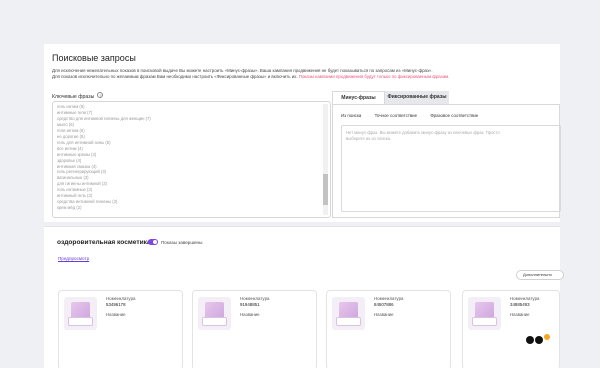 This screenshot has width=600, height=368. I want to click on scrollbar-thumb, so click(325, 189).